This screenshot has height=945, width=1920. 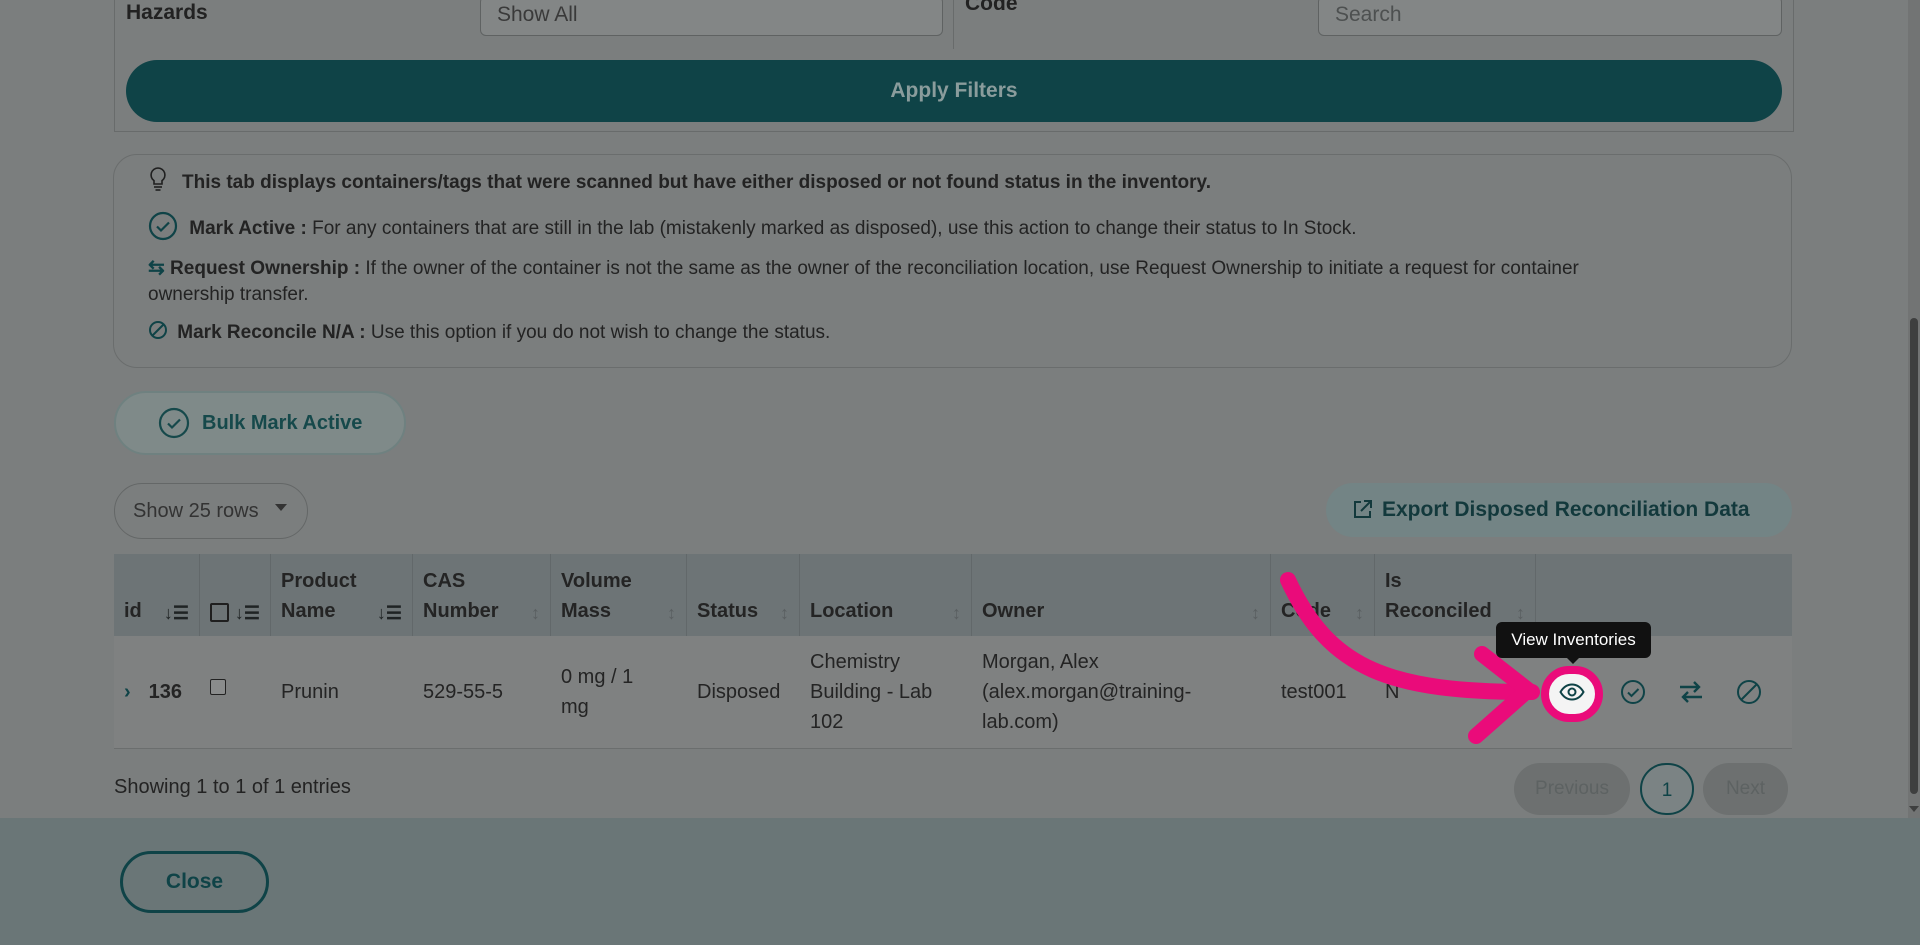 I want to click on request-ownership-icon, so click(x=1691, y=695).